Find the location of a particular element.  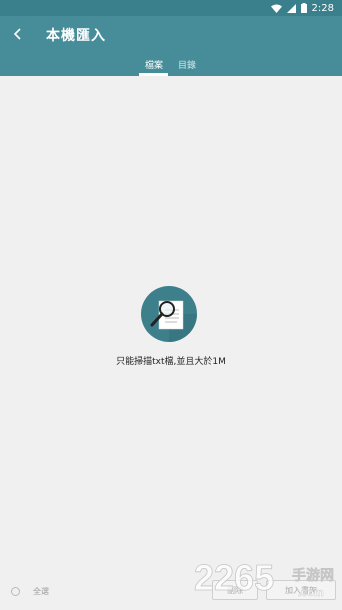

tab-directory: 目錄 is located at coordinates (187, 64).